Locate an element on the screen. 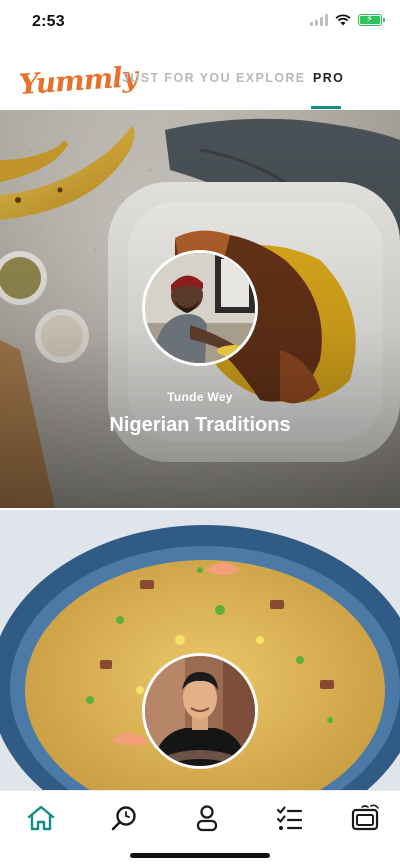 The image size is (400, 866). nav-search-button is located at coordinates (124, 818).